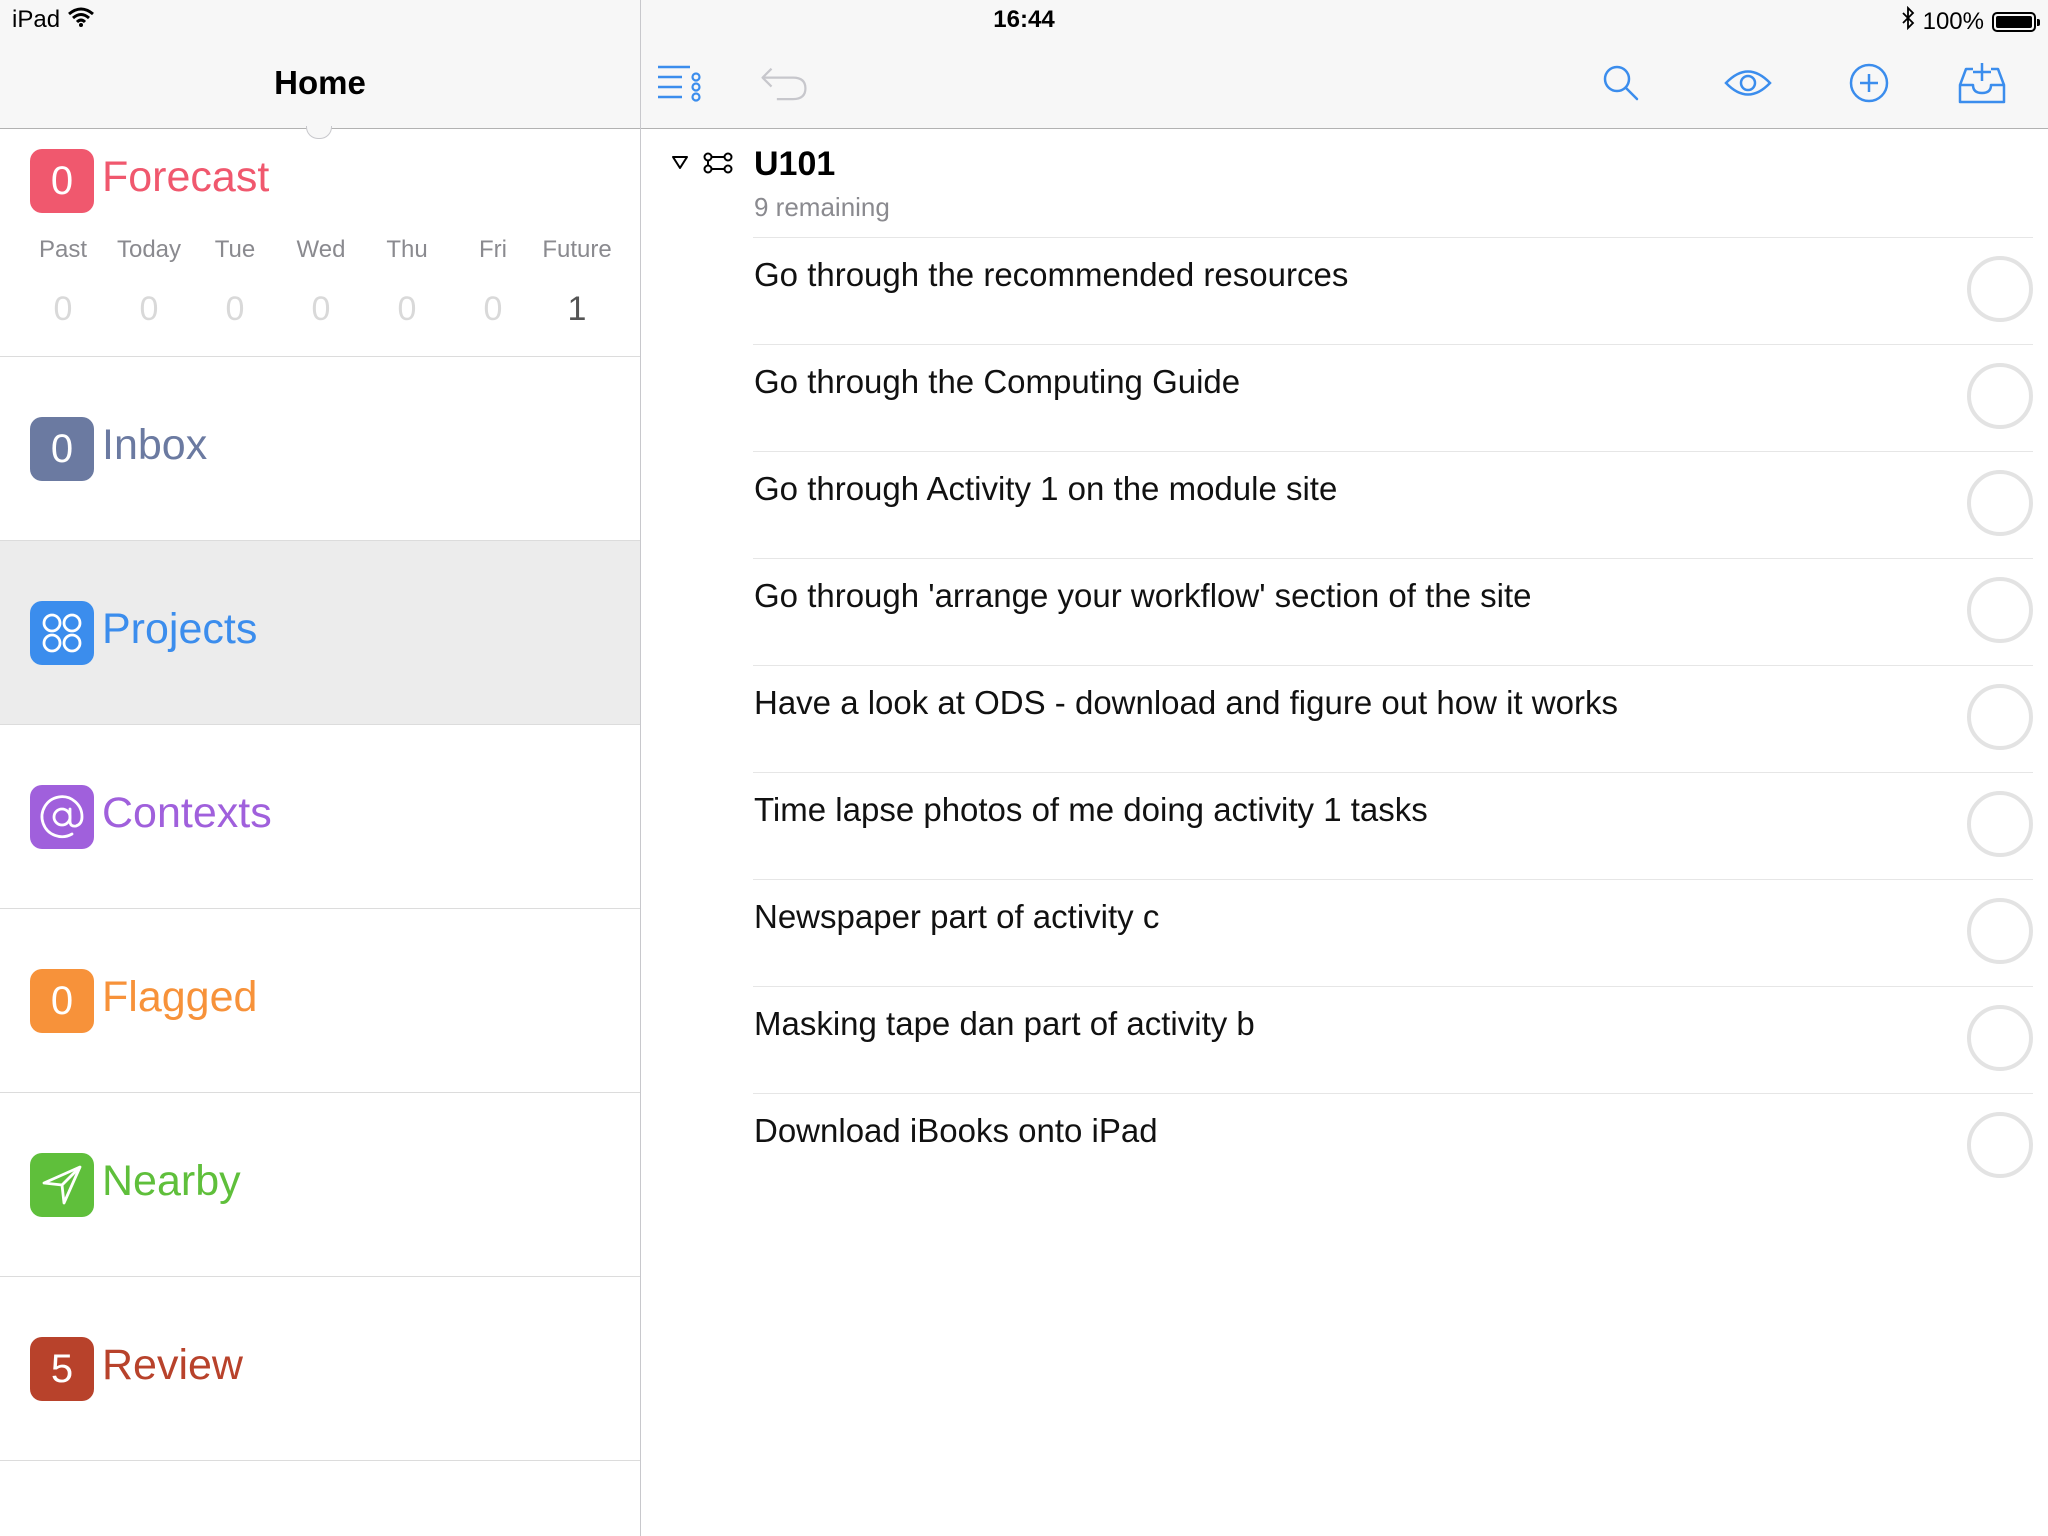  What do you see at coordinates (1621, 83) in the screenshot?
I see `search-icon` at bounding box center [1621, 83].